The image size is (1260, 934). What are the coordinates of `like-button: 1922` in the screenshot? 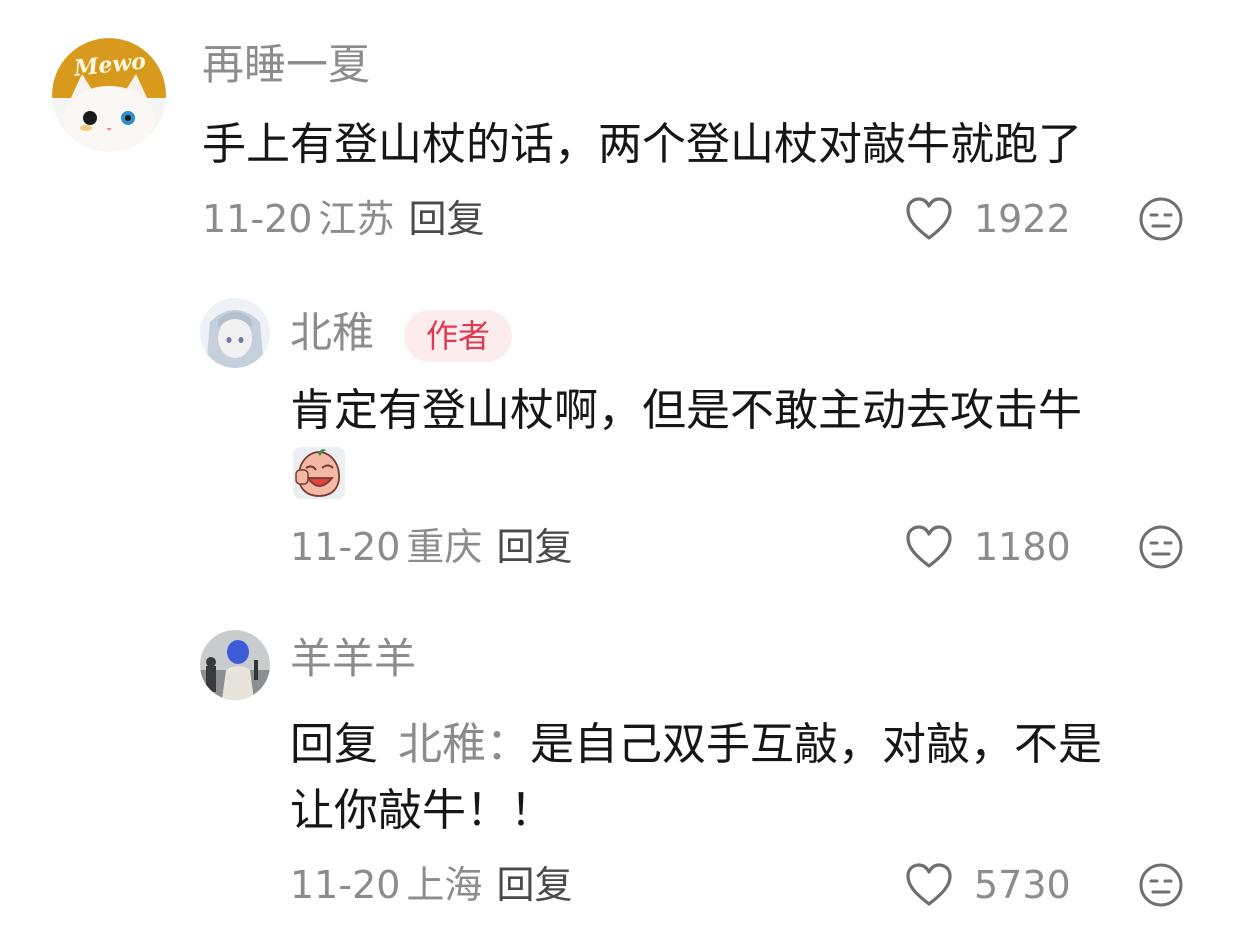 It's located at (987, 219).